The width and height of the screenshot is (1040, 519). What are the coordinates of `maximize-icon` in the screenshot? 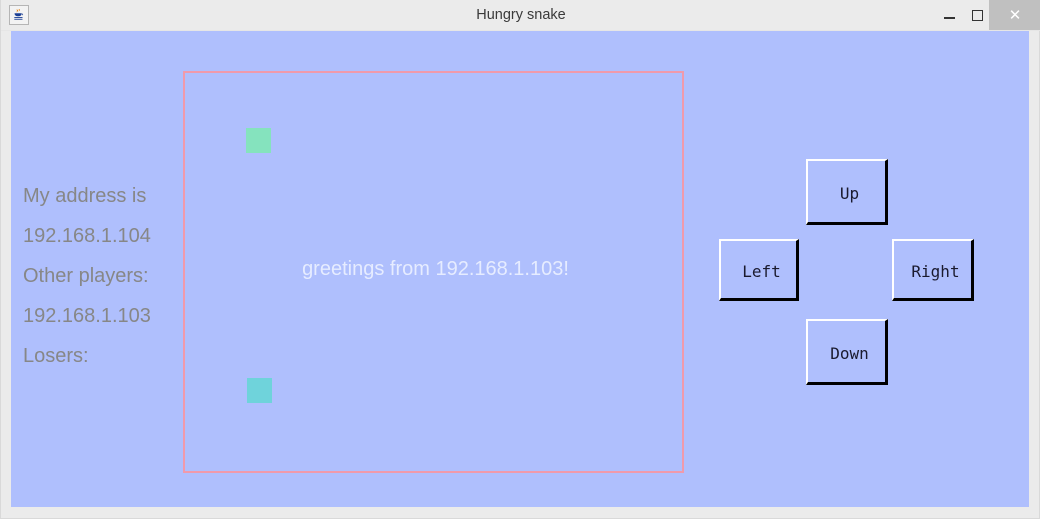 It's located at (977, 15).